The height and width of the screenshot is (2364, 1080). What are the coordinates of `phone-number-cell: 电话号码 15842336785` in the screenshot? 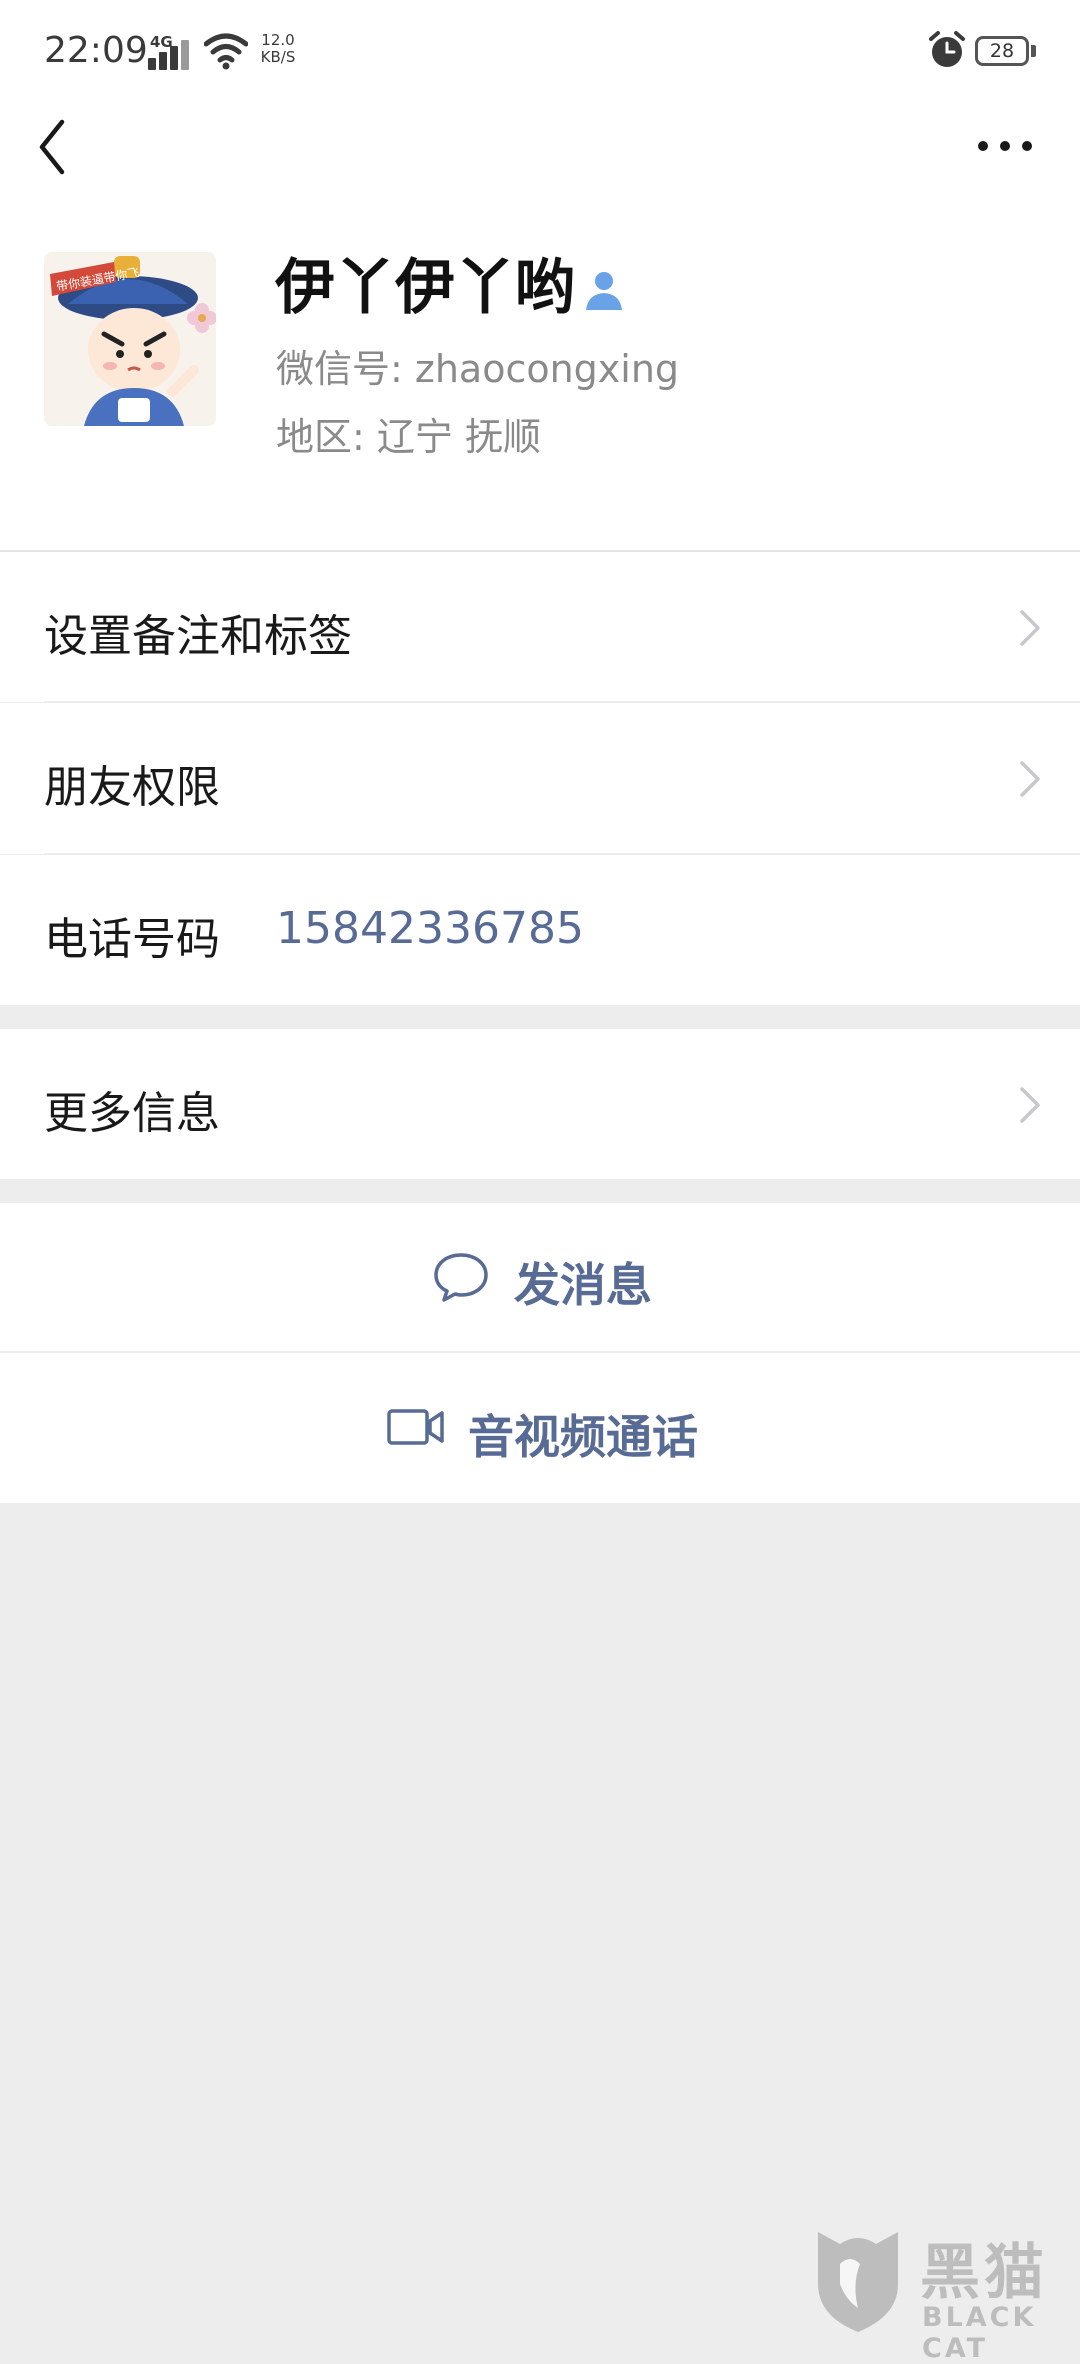 It's located at (540, 930).